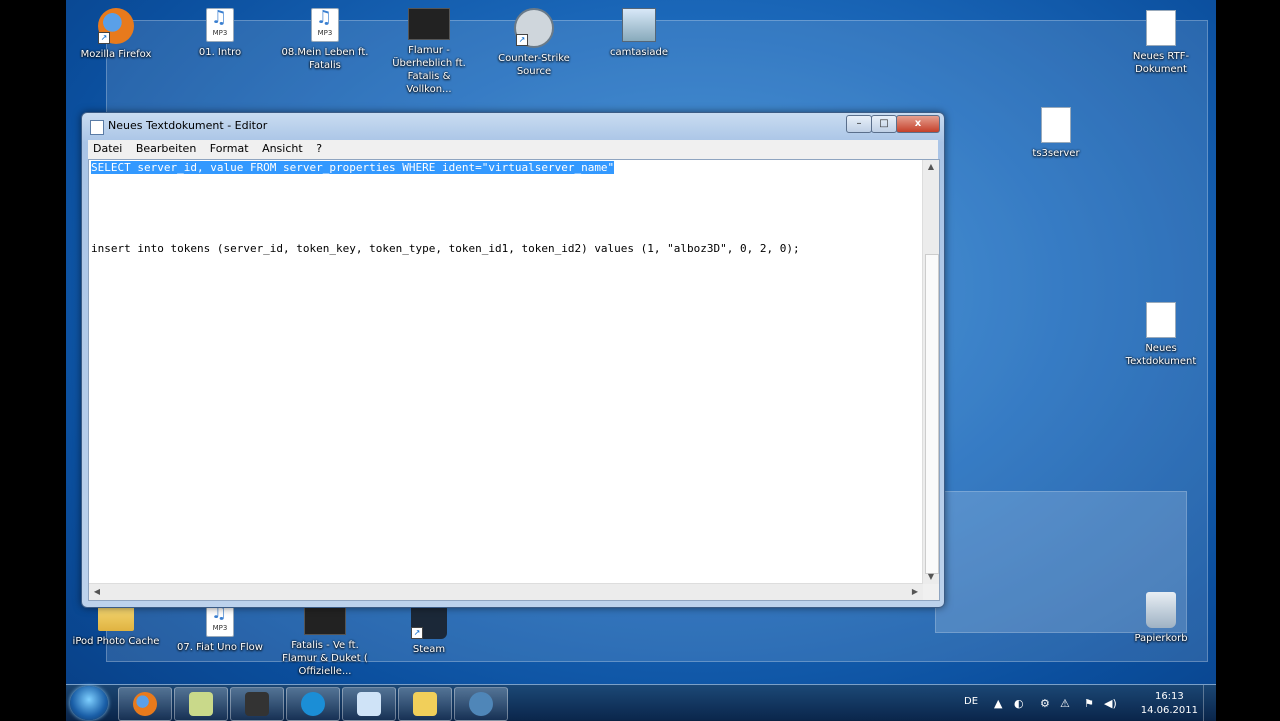 The image size is (1280, 721). What do you see at coordinates (918, 124) in the screenshot?
I see `close-button: x` at bounding box center [918, 124].